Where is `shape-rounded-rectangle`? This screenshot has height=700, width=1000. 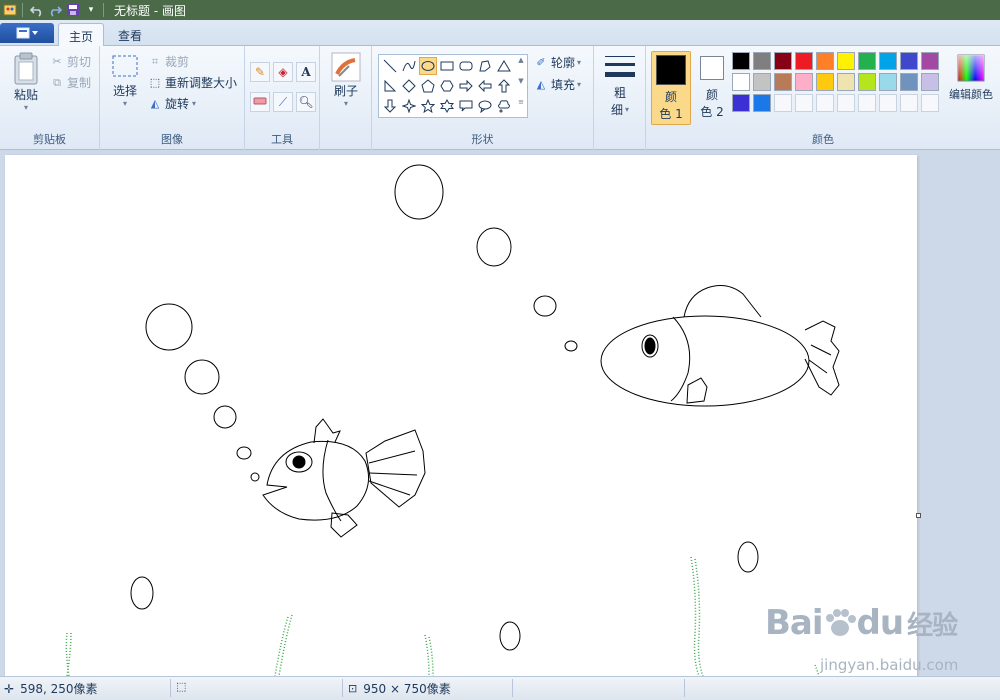 shape-rounded-rectangle is located at coordinates (466, 66).